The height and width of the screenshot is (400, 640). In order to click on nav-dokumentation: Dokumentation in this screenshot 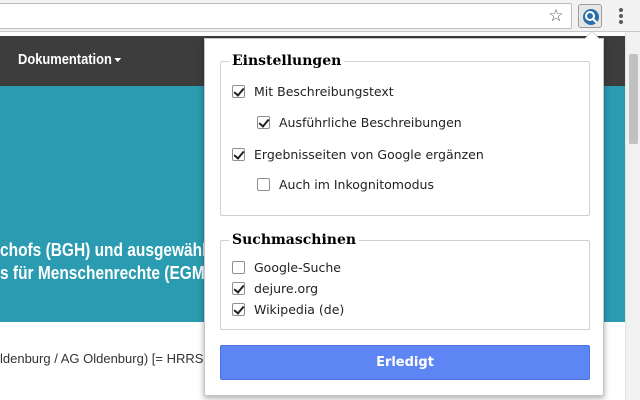, I will do `click(70, 59)`.